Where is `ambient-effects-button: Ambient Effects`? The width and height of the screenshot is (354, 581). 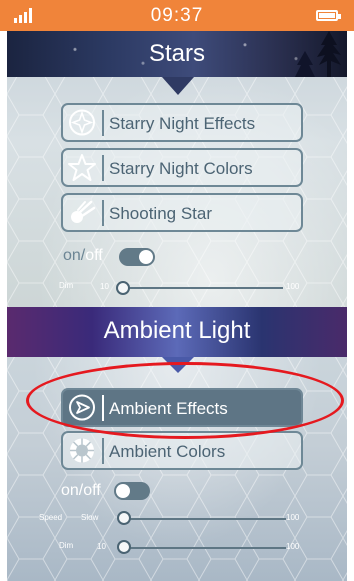 ambient-effects-button: Ambient Effects is located at coordinates (182, 407).